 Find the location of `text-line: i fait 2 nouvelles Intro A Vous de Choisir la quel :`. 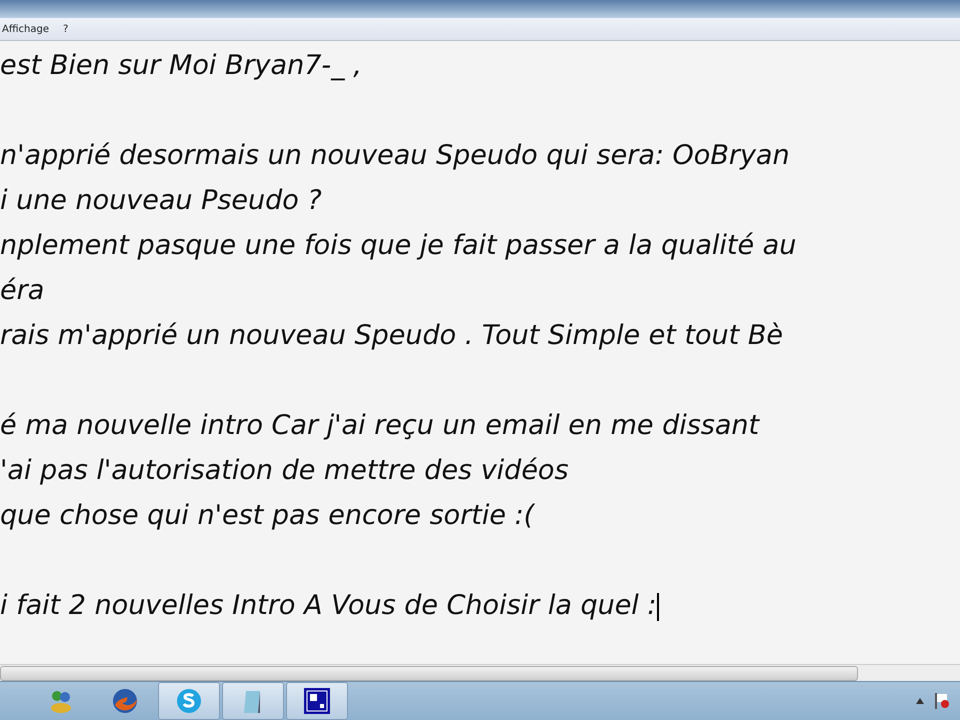

text-line: i fait 2 nouvelles Intro A Vous de Choisir la quel : is located at coordinates (330, 606).